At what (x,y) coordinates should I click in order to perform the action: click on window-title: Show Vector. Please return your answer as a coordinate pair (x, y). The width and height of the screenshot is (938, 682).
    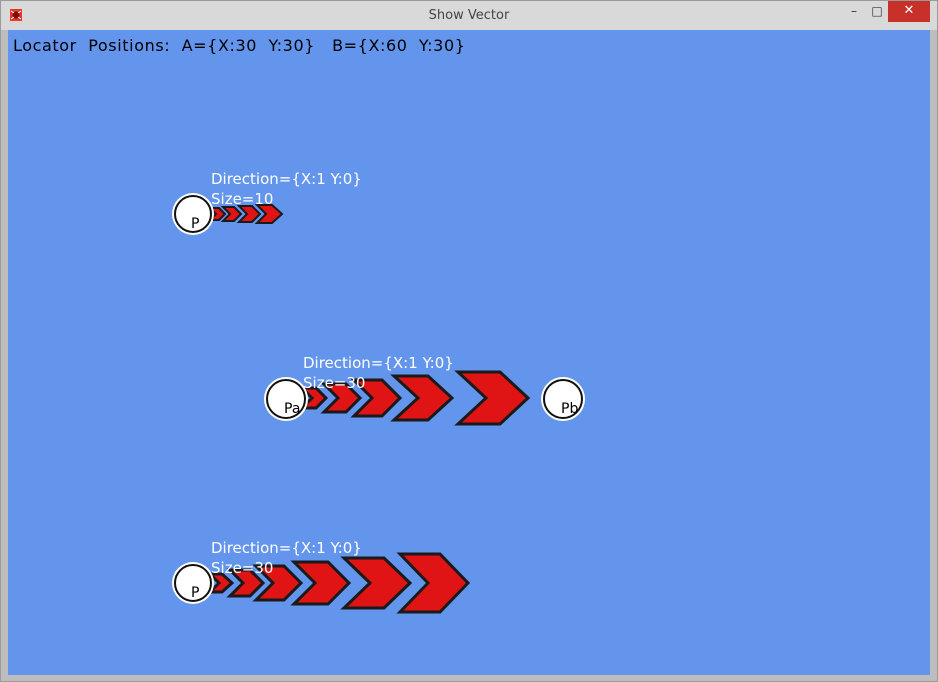
    Looking at the image, I should click on (469, 15).